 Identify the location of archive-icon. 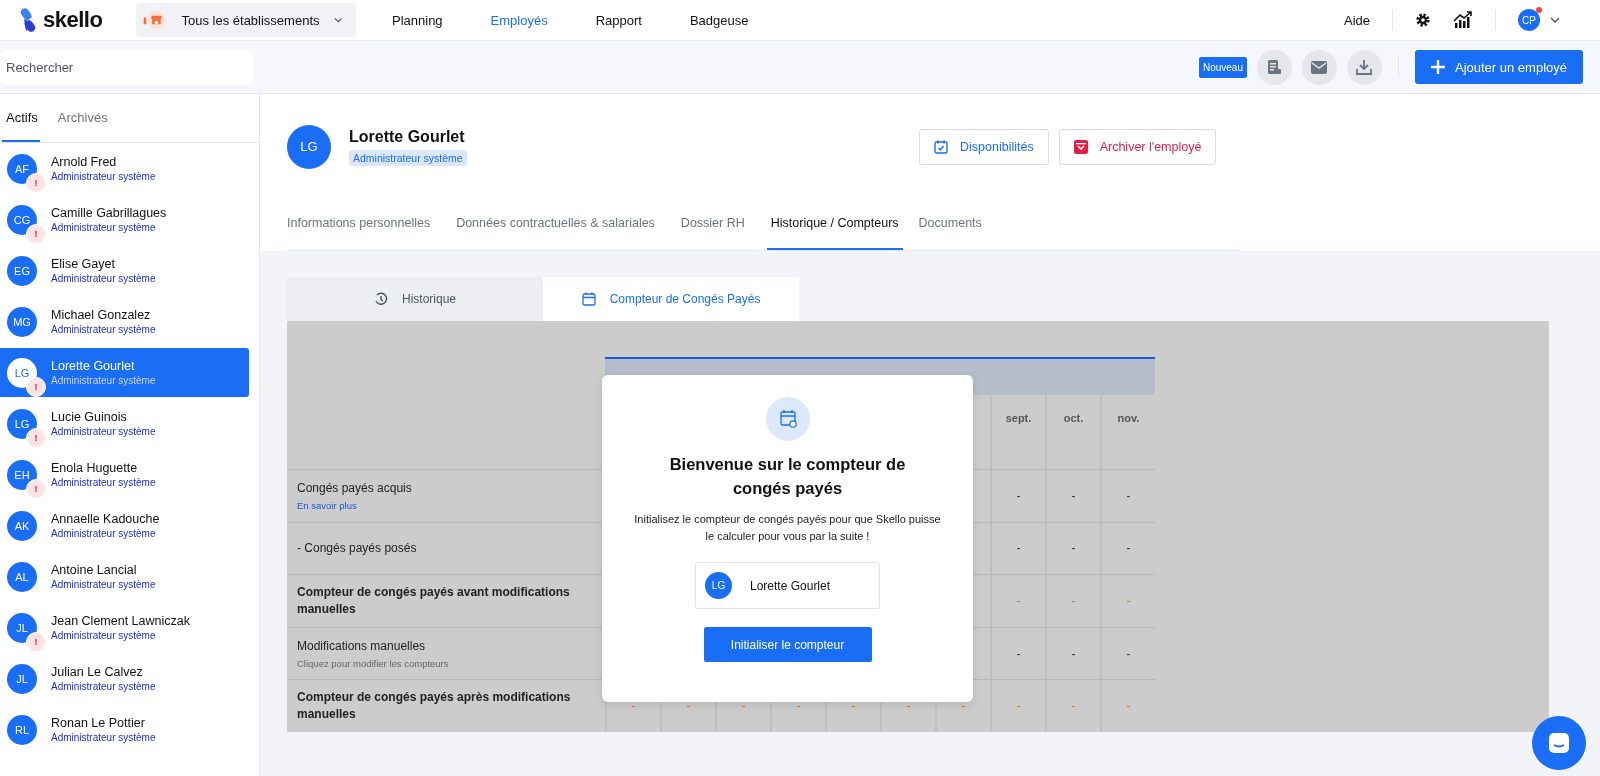
(1080, 146).